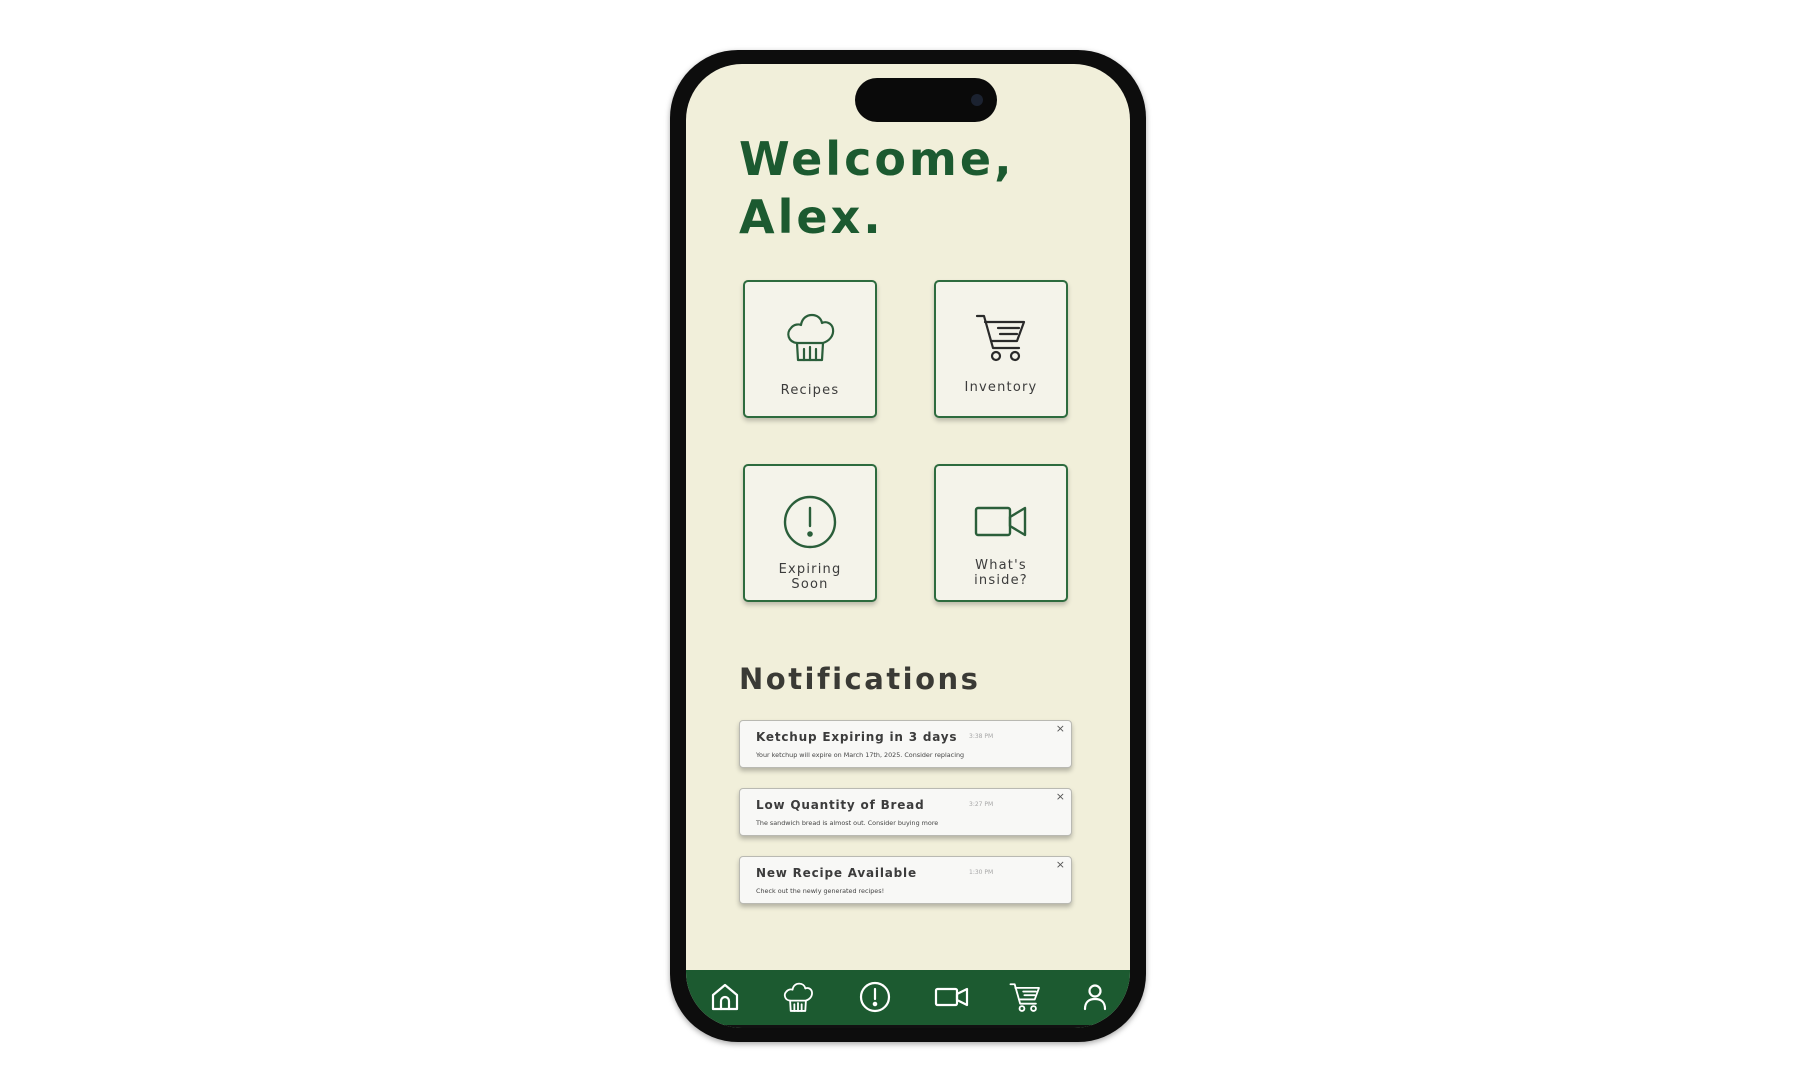  I want to click on notification-title: New Recipe Available, so click(836, 873).